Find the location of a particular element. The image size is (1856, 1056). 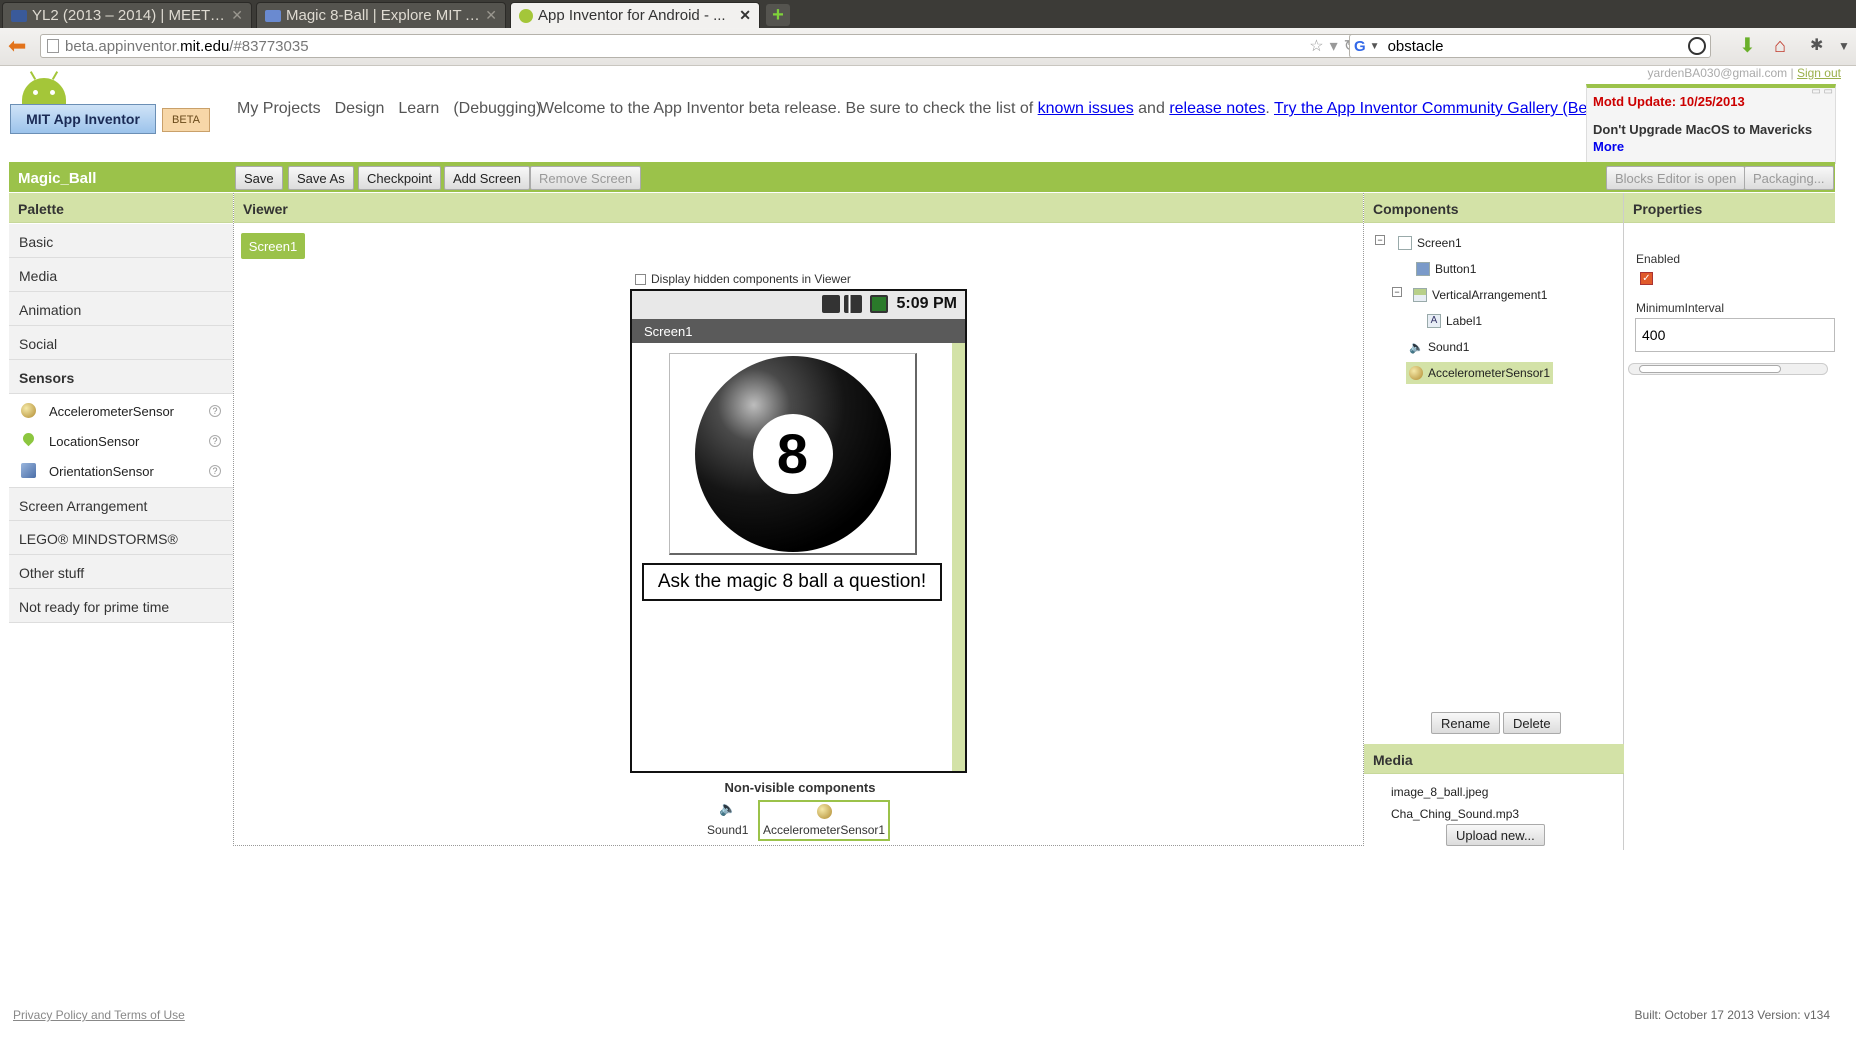

app-inventor-logo: MIT App Inventor BETA is located at coordinates (110, 110).